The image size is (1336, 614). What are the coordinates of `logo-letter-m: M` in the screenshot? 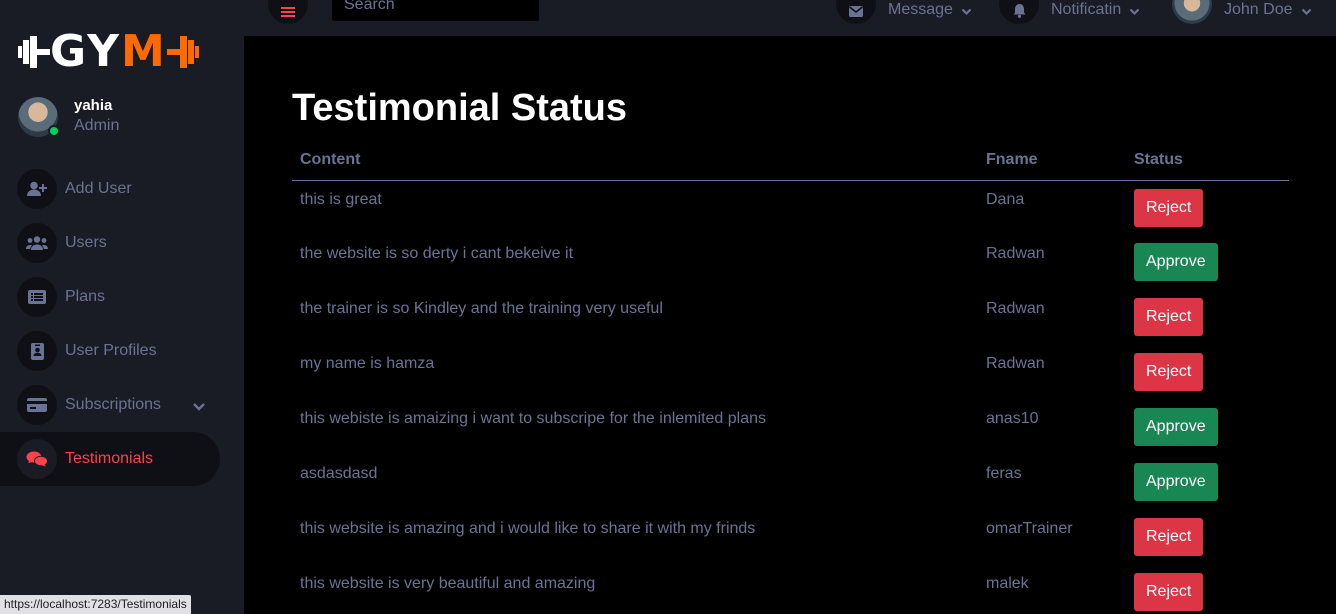 It's located at (144, 51).